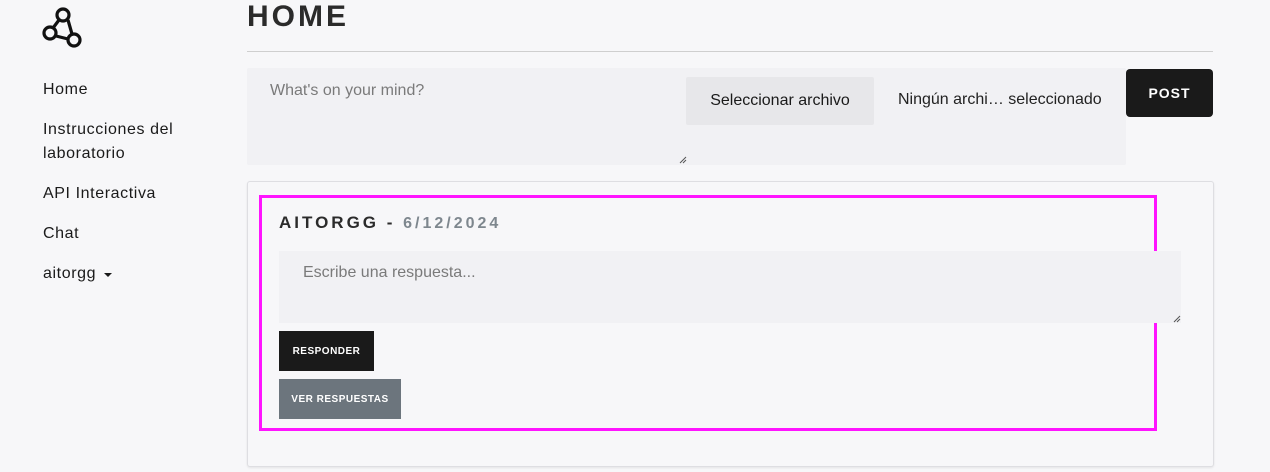 The image size is (1270, 472). Describe the element at coordinates (326, 351) in the screenshot. I see `reply-button: RESPONDER` at that location.